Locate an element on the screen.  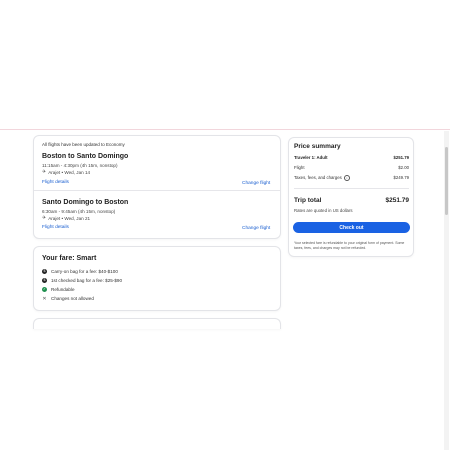
flights-divider is located at coordinates (157, 190).